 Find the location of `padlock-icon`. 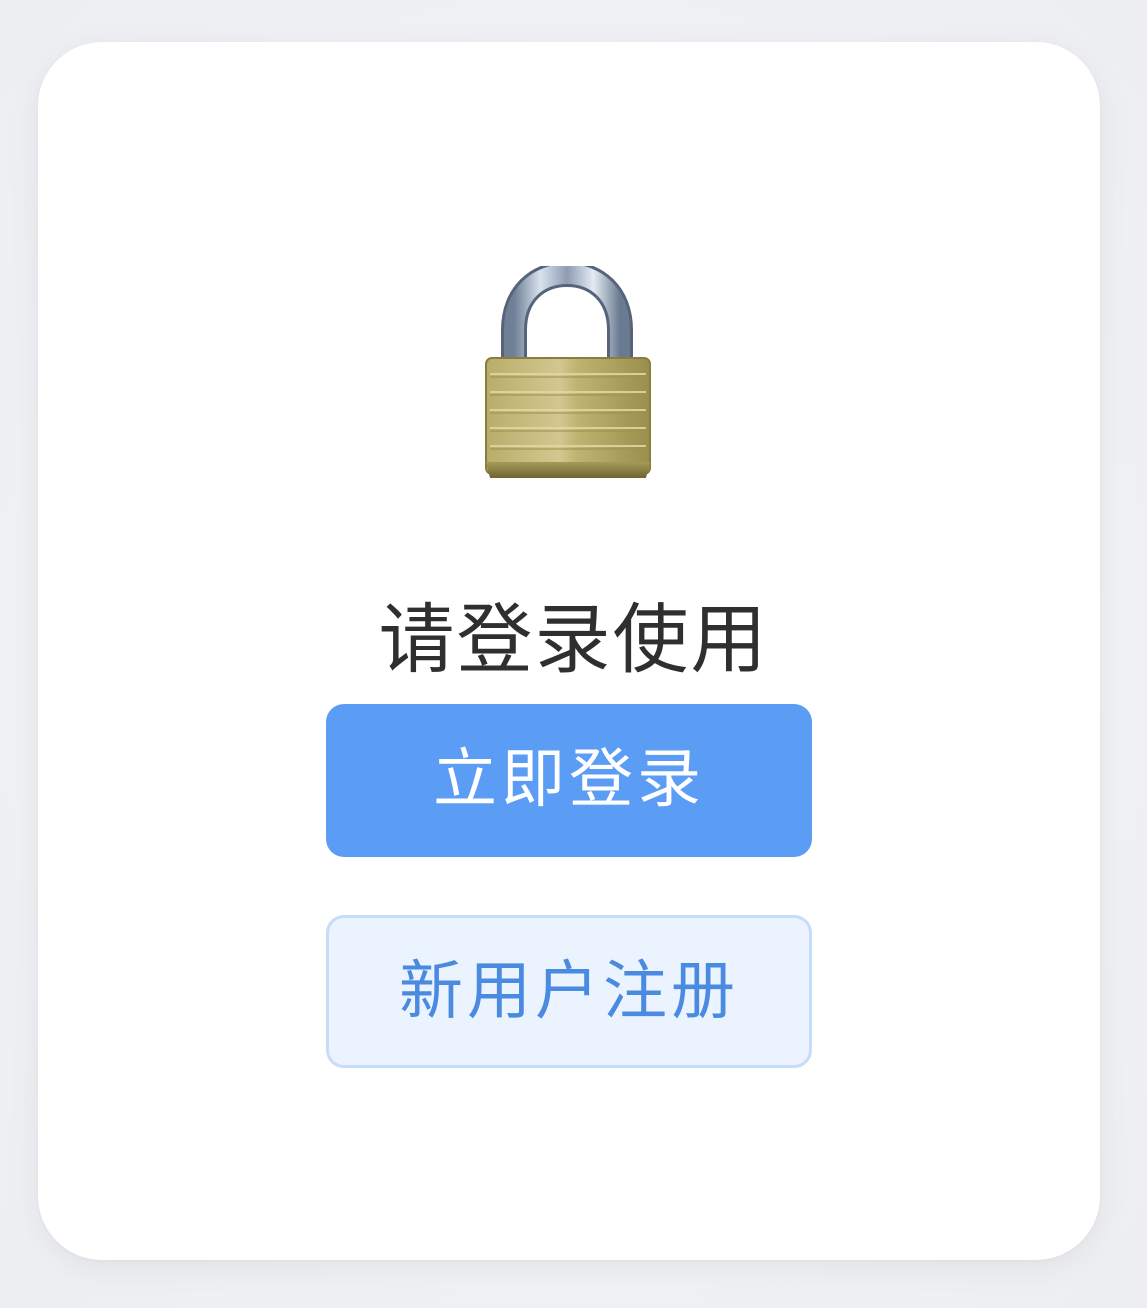

padlock-icon is located at coordinates (567, 379).